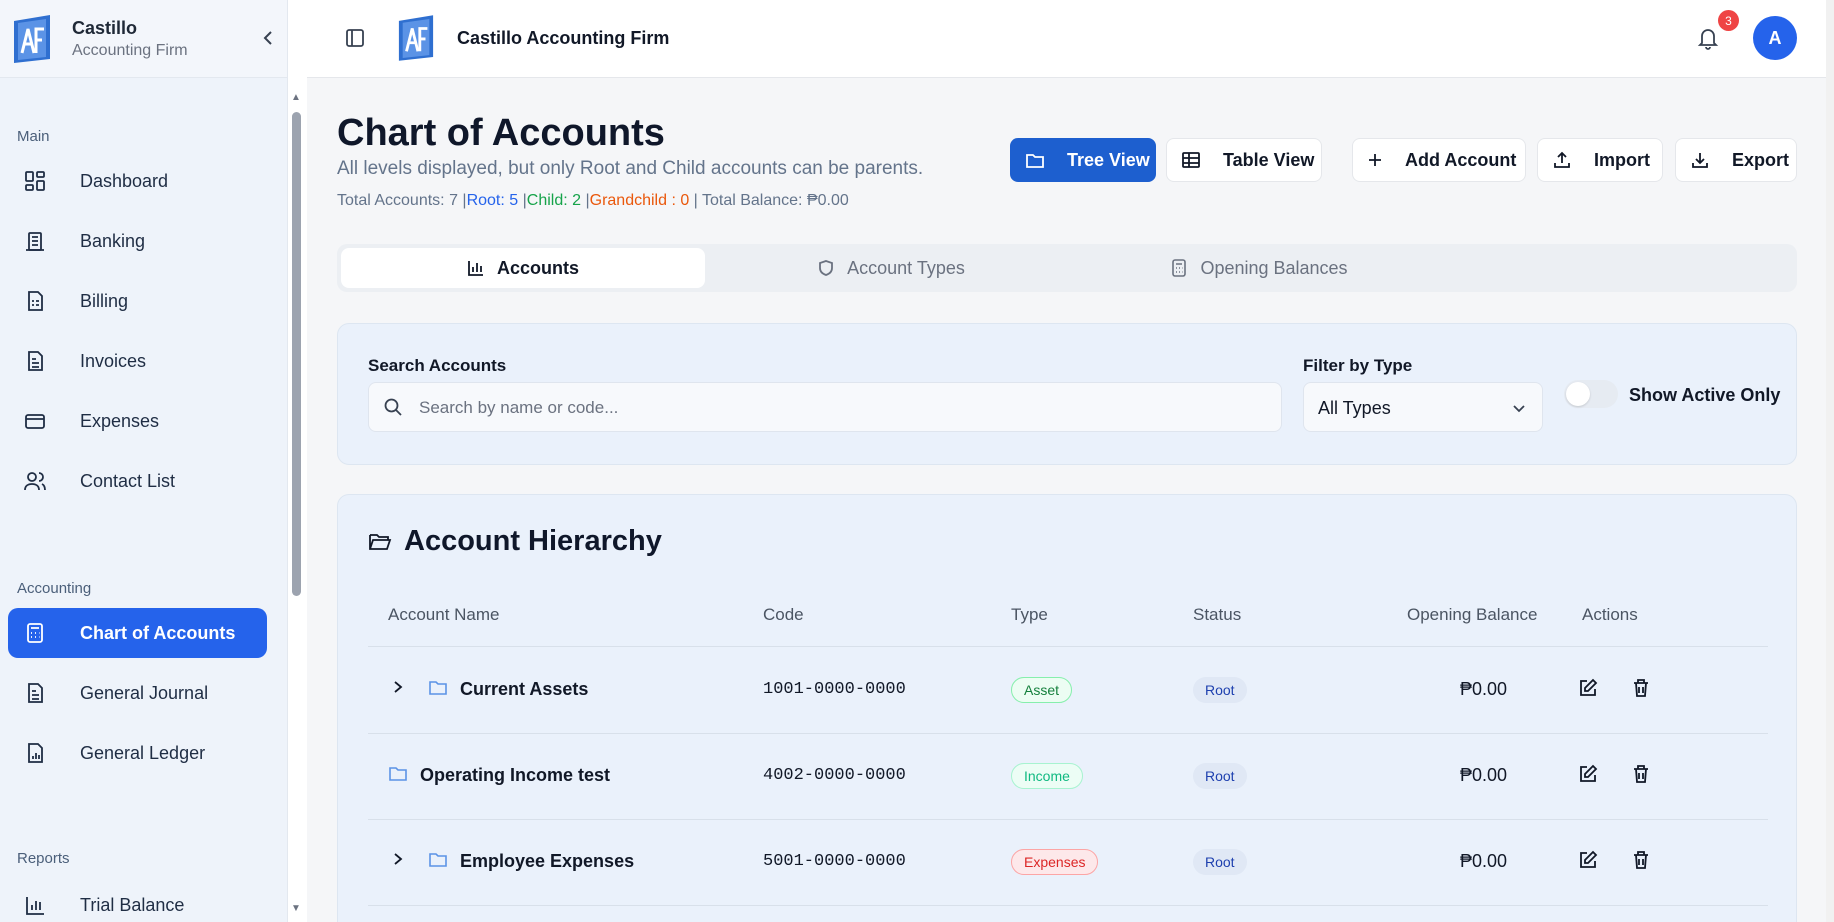 The image size is (1834, 922). I want to click on plus-icon, so click(1375, 160).